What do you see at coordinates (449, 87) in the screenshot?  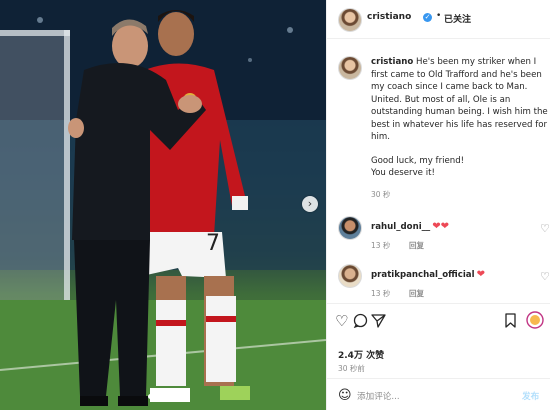 I see `caption-line: my coach since I came back to Man.` at bounding box center [449, 87].